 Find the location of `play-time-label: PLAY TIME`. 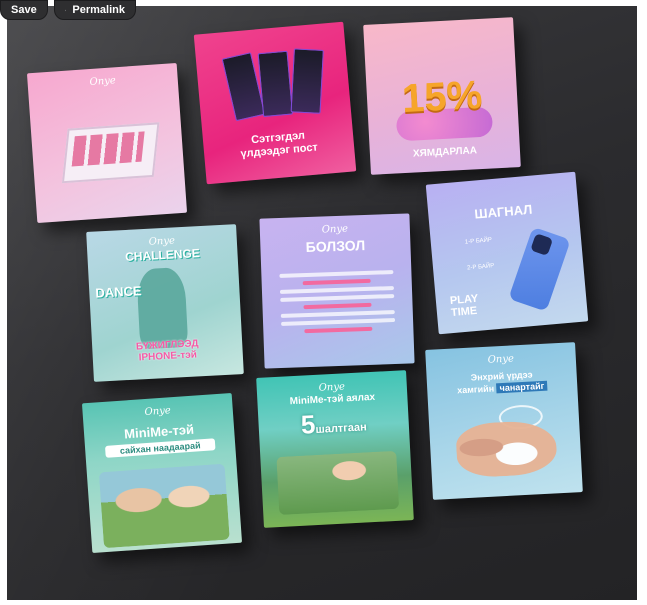

play-time-label: PLAY TIME is located at coordinates (464, 306).